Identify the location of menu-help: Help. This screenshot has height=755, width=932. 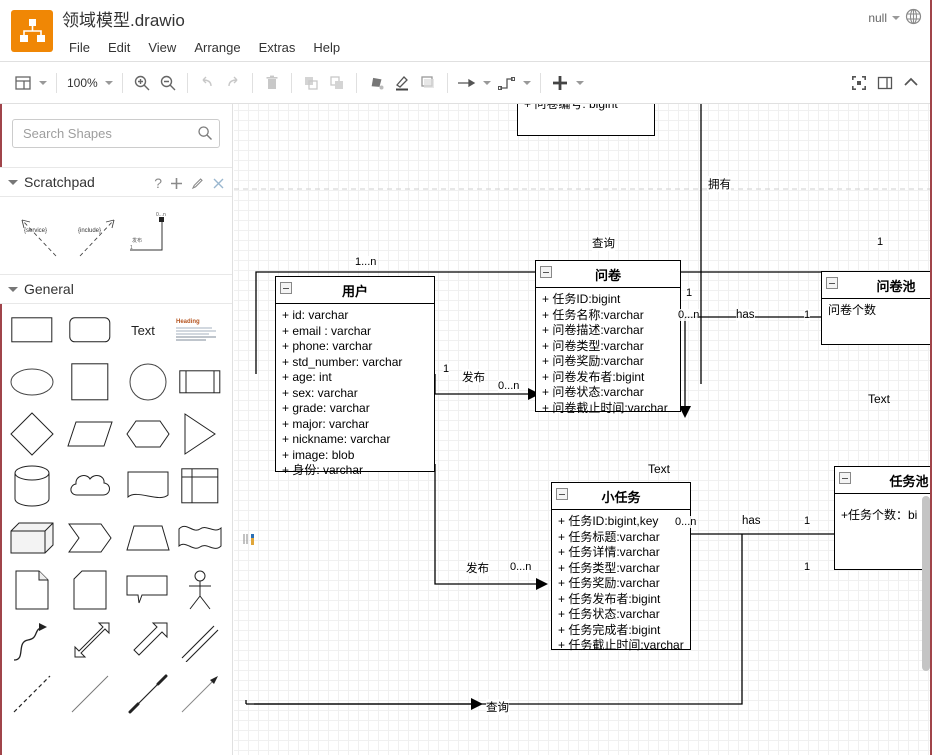
(326, 47).